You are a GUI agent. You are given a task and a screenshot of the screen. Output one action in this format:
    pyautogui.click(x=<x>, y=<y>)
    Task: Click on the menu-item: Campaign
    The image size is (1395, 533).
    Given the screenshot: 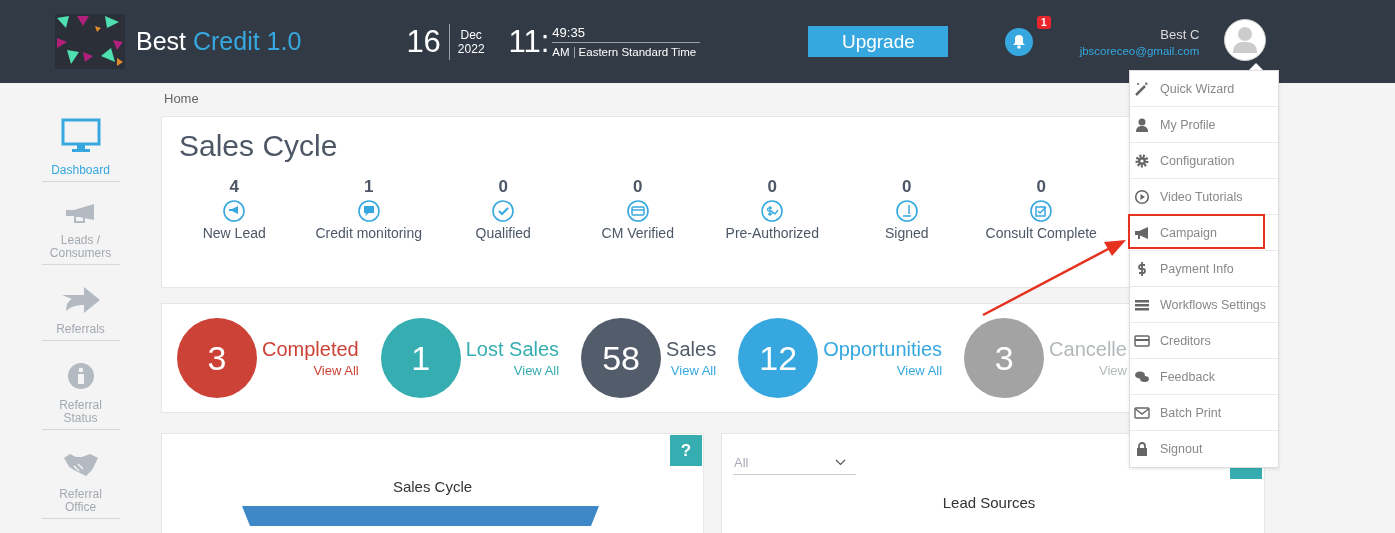 What is the action you would take?
    pyautogui.click(x=1204, y=233)
    